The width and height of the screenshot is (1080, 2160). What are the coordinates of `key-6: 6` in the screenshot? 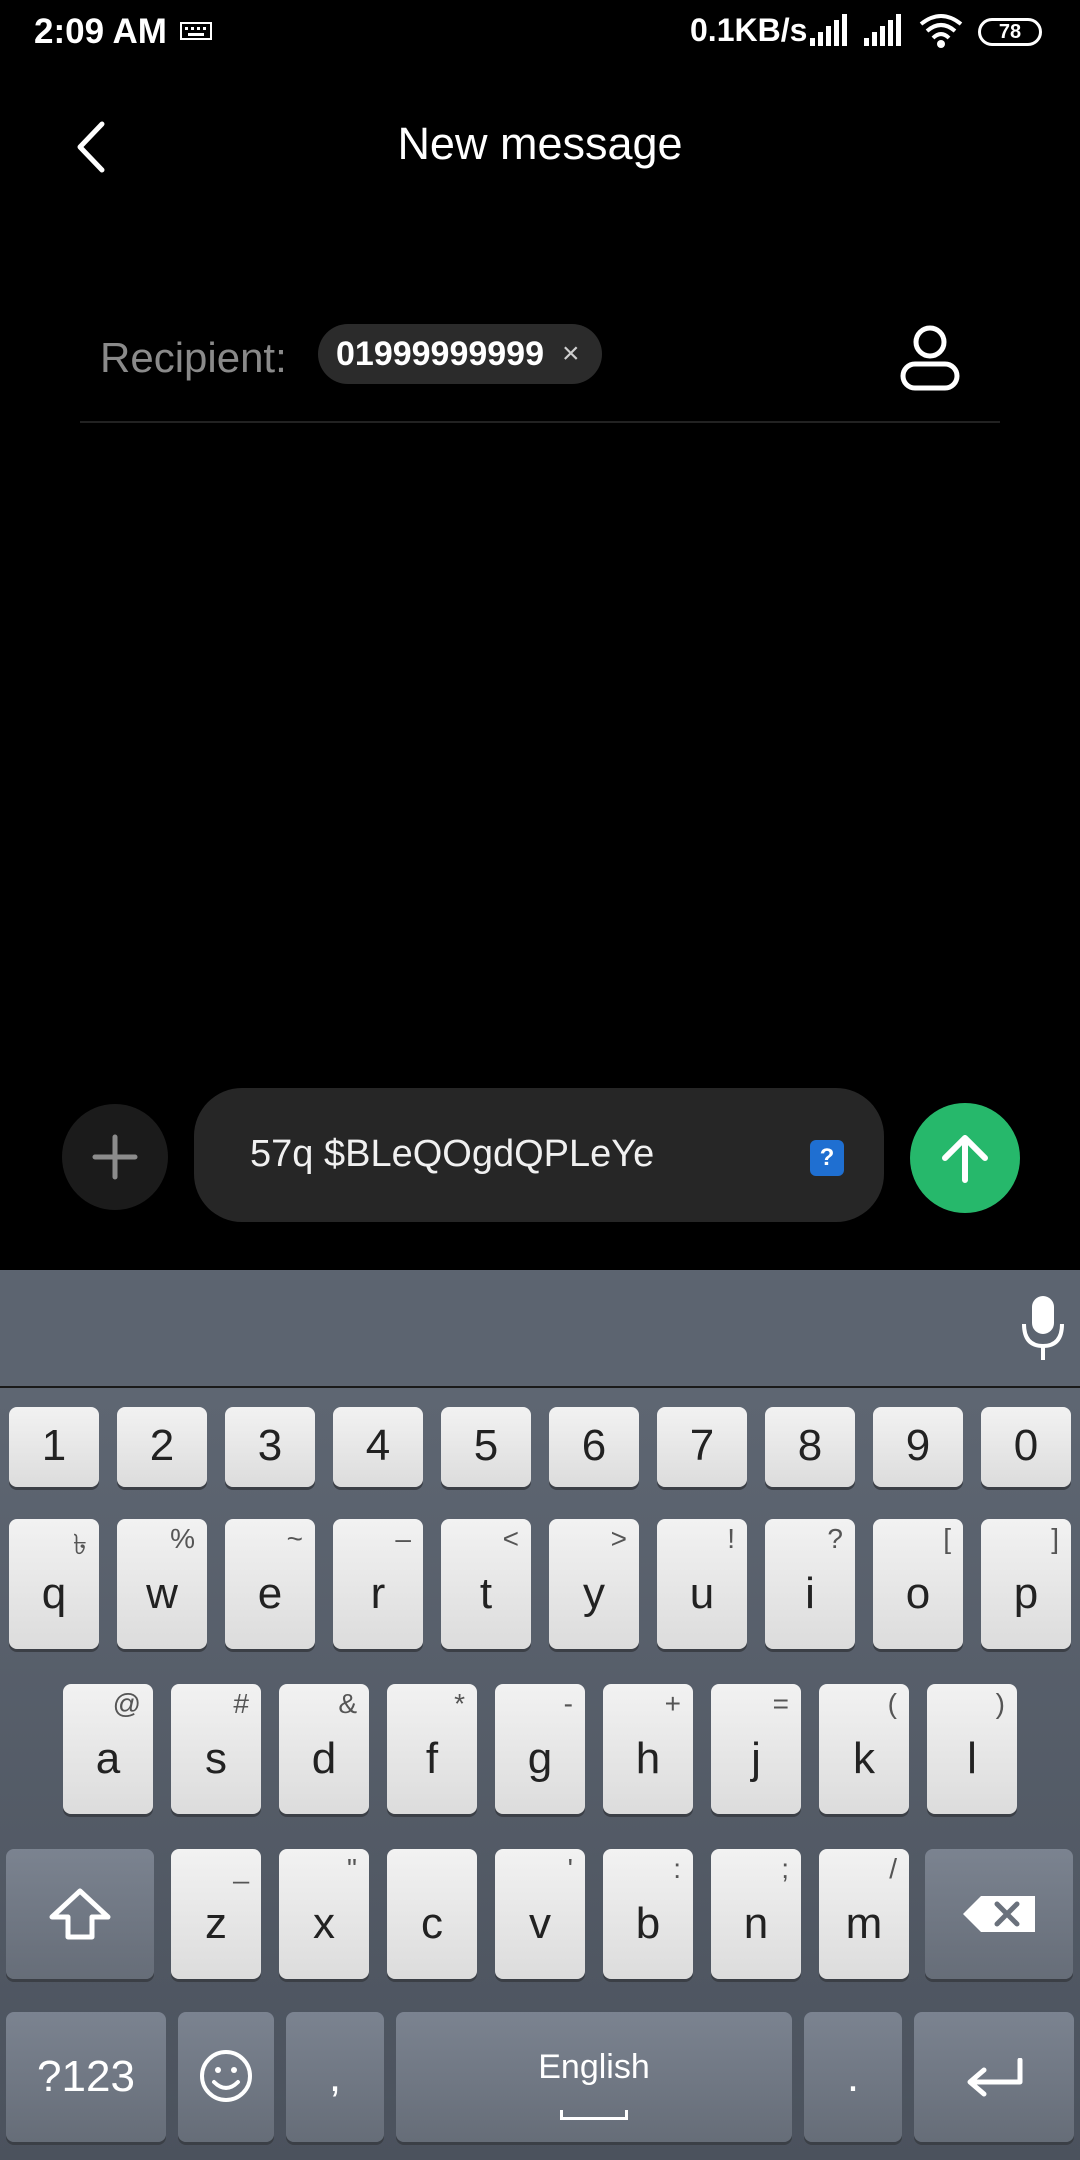 It's located at (594, 1447).